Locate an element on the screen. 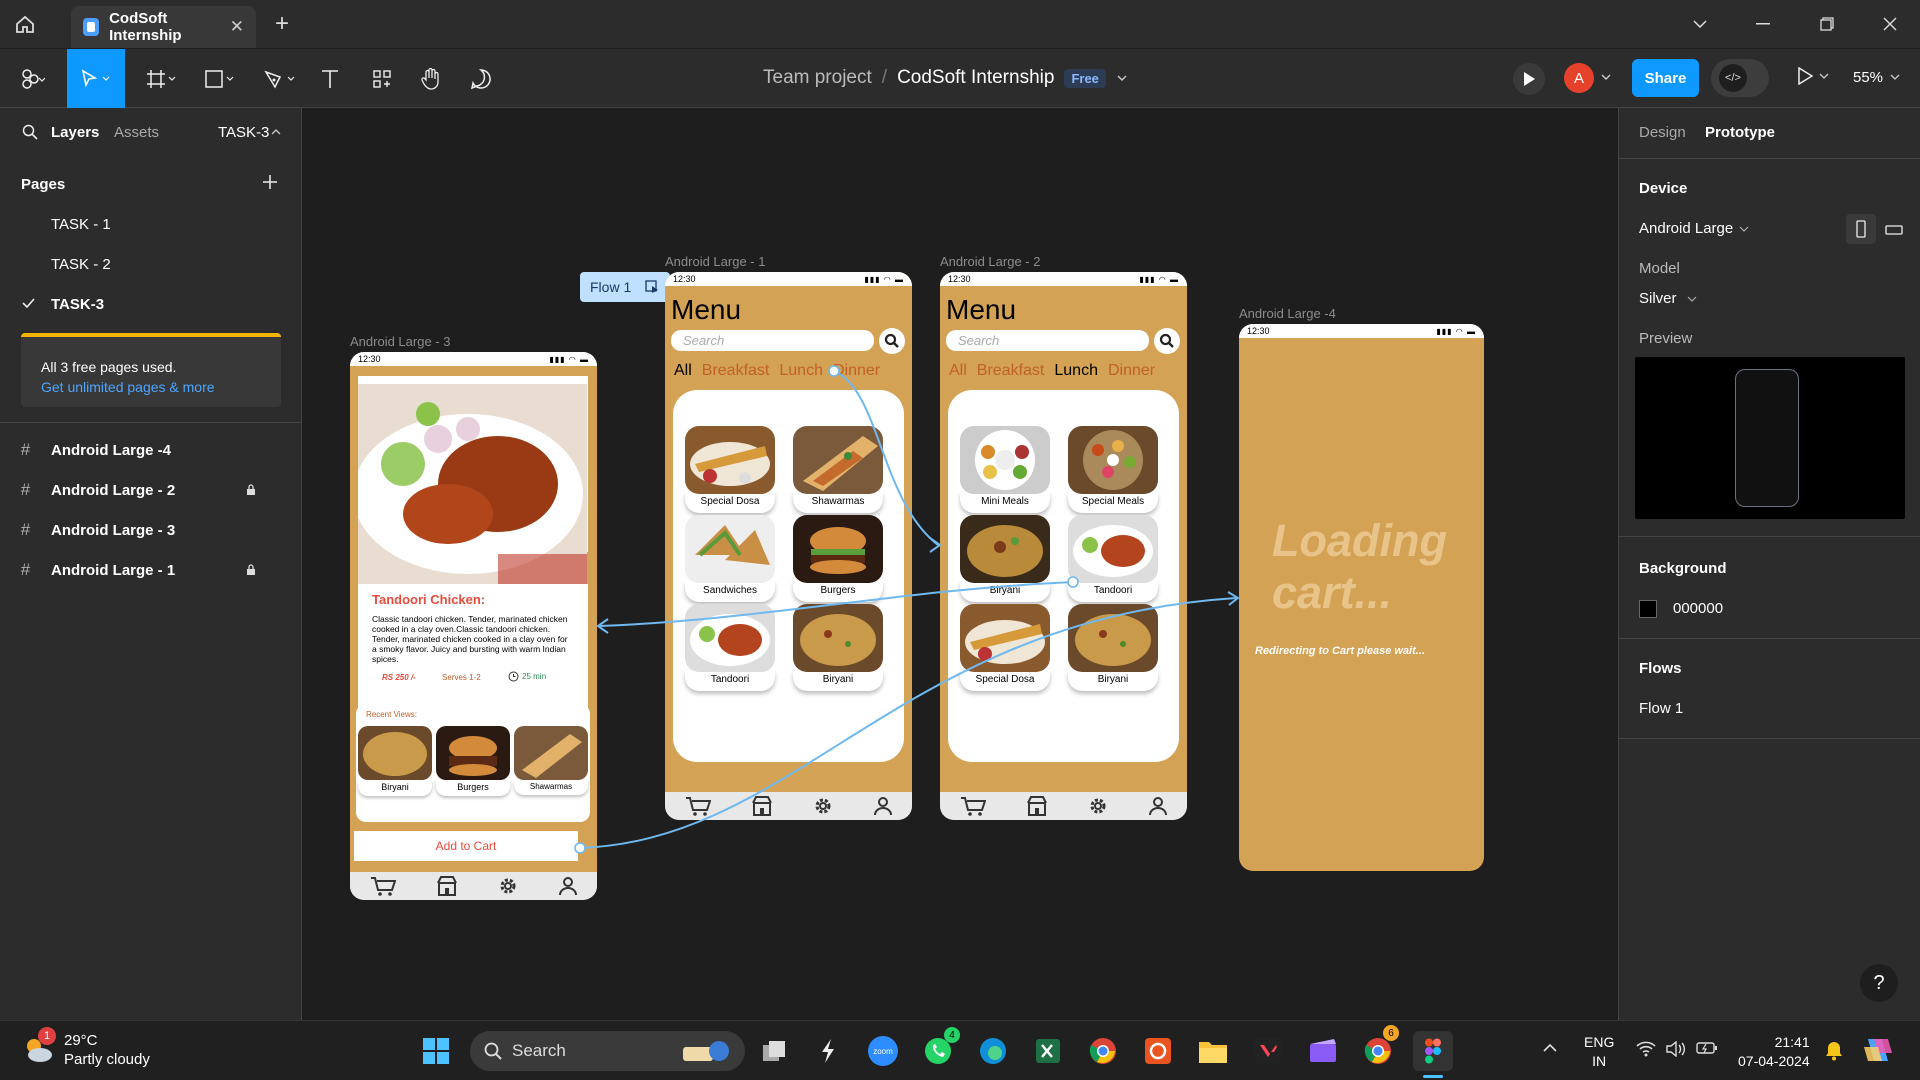  file-name: CodSoft Internship is located at coordinates (975, 78).